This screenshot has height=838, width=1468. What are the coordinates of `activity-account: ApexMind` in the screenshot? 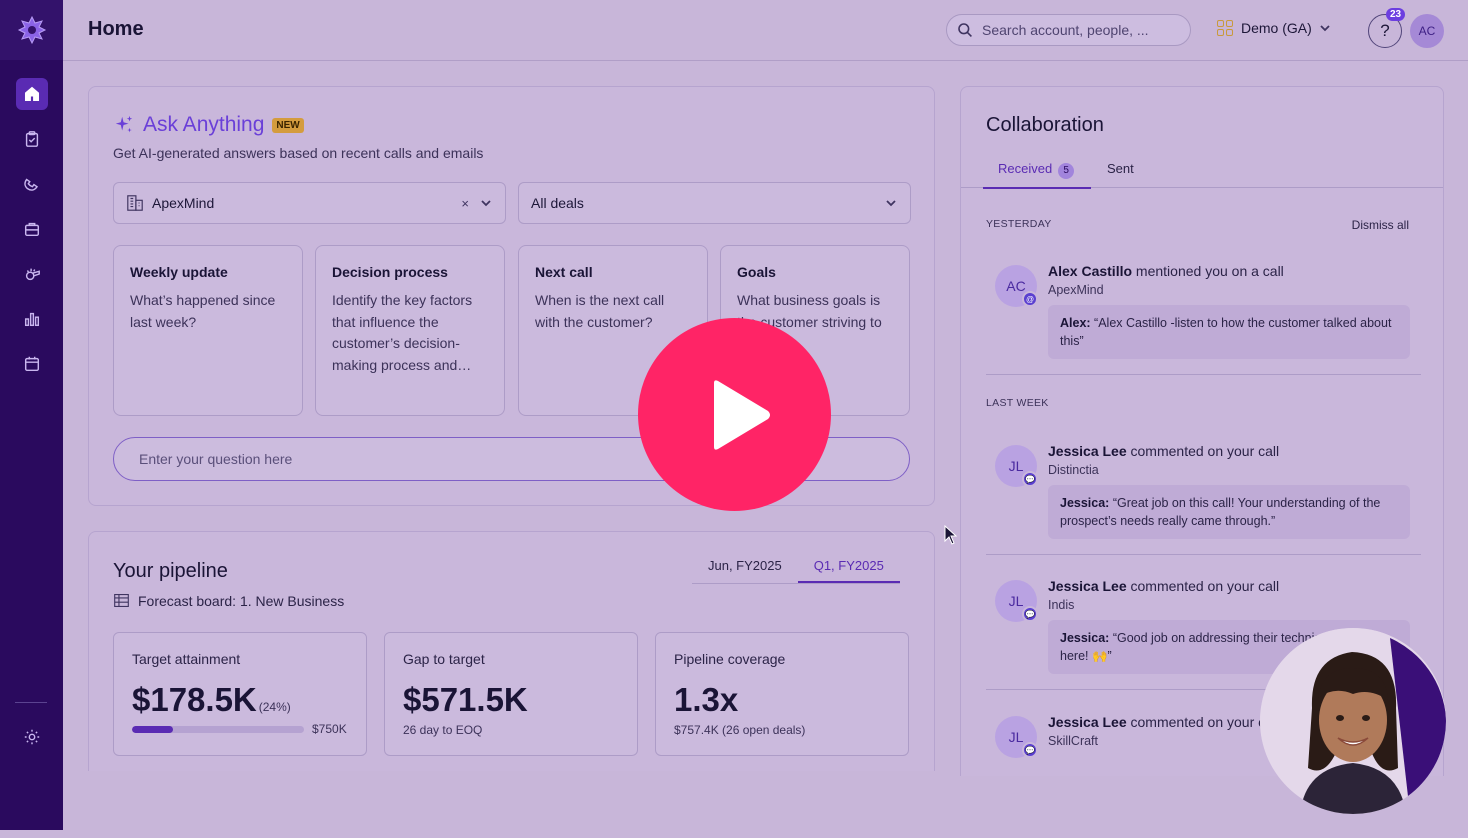 It's located at (1076, 290).